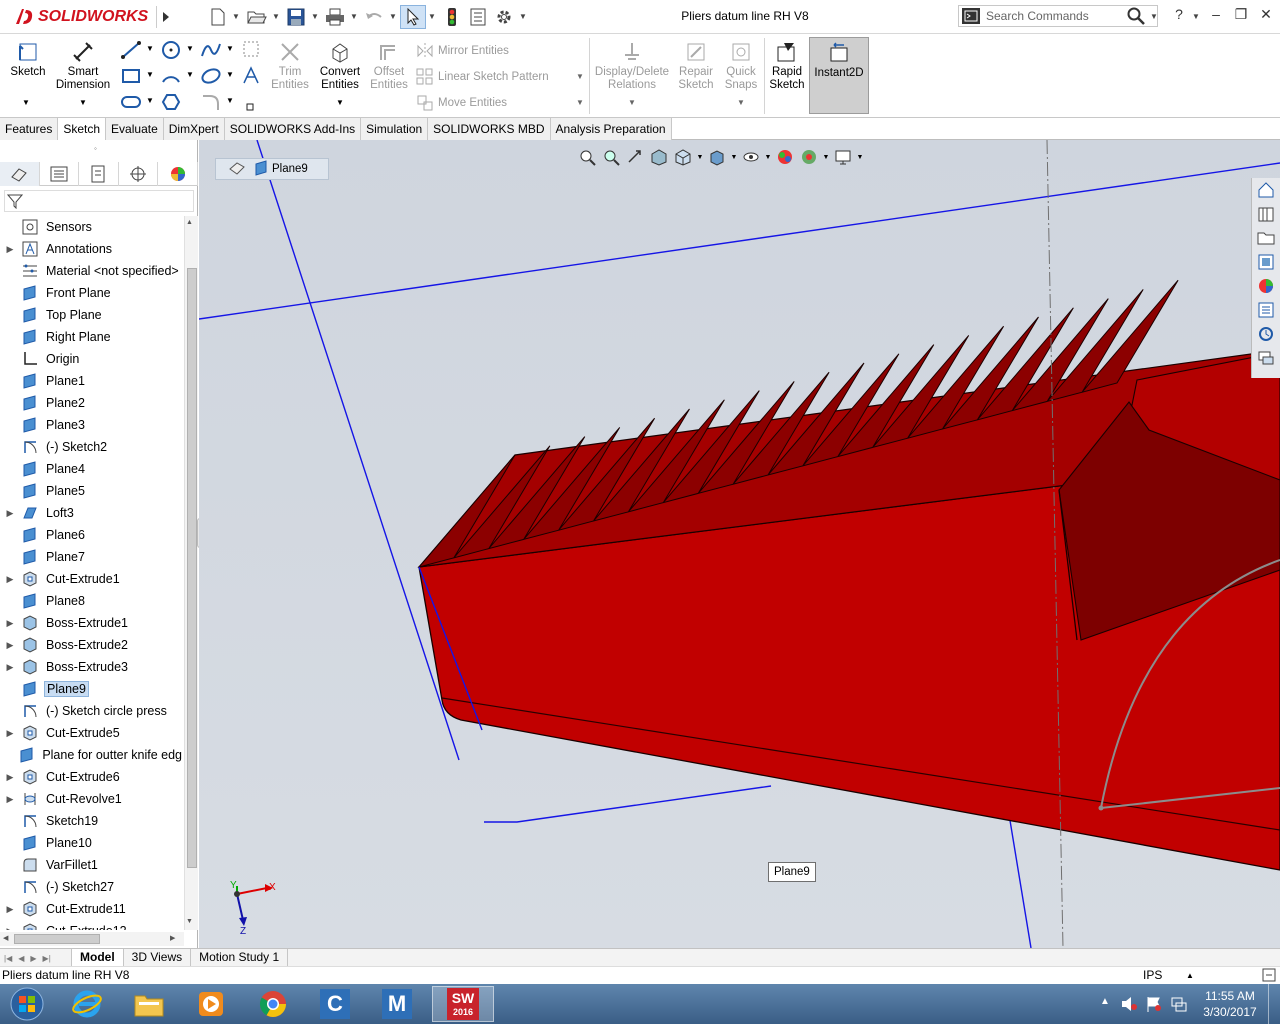 The height and width of the screenshot is (1024, 1280). What do you see at coordinates (150, 74) in the screenshot?
I see `rectangle-dropdown-icon: ▼` at bounding box center [150, 74].